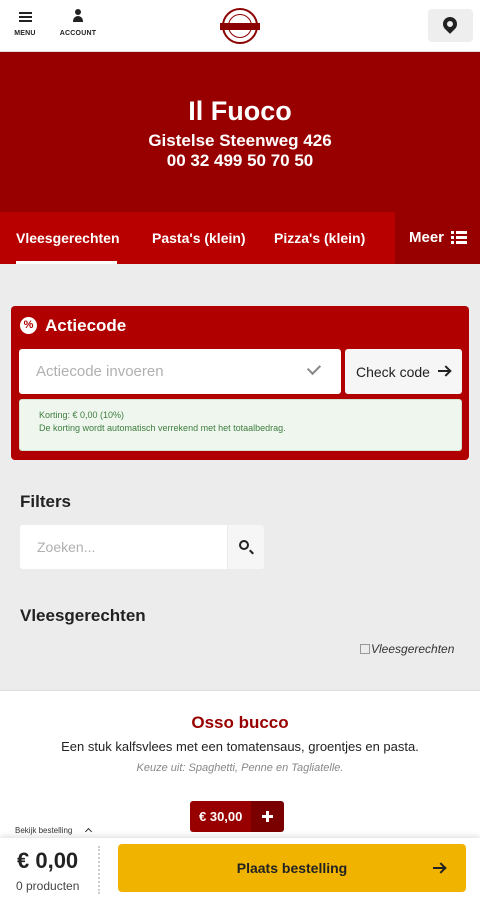  I want to click on cart-count: 0 producten, so click(48, 886).